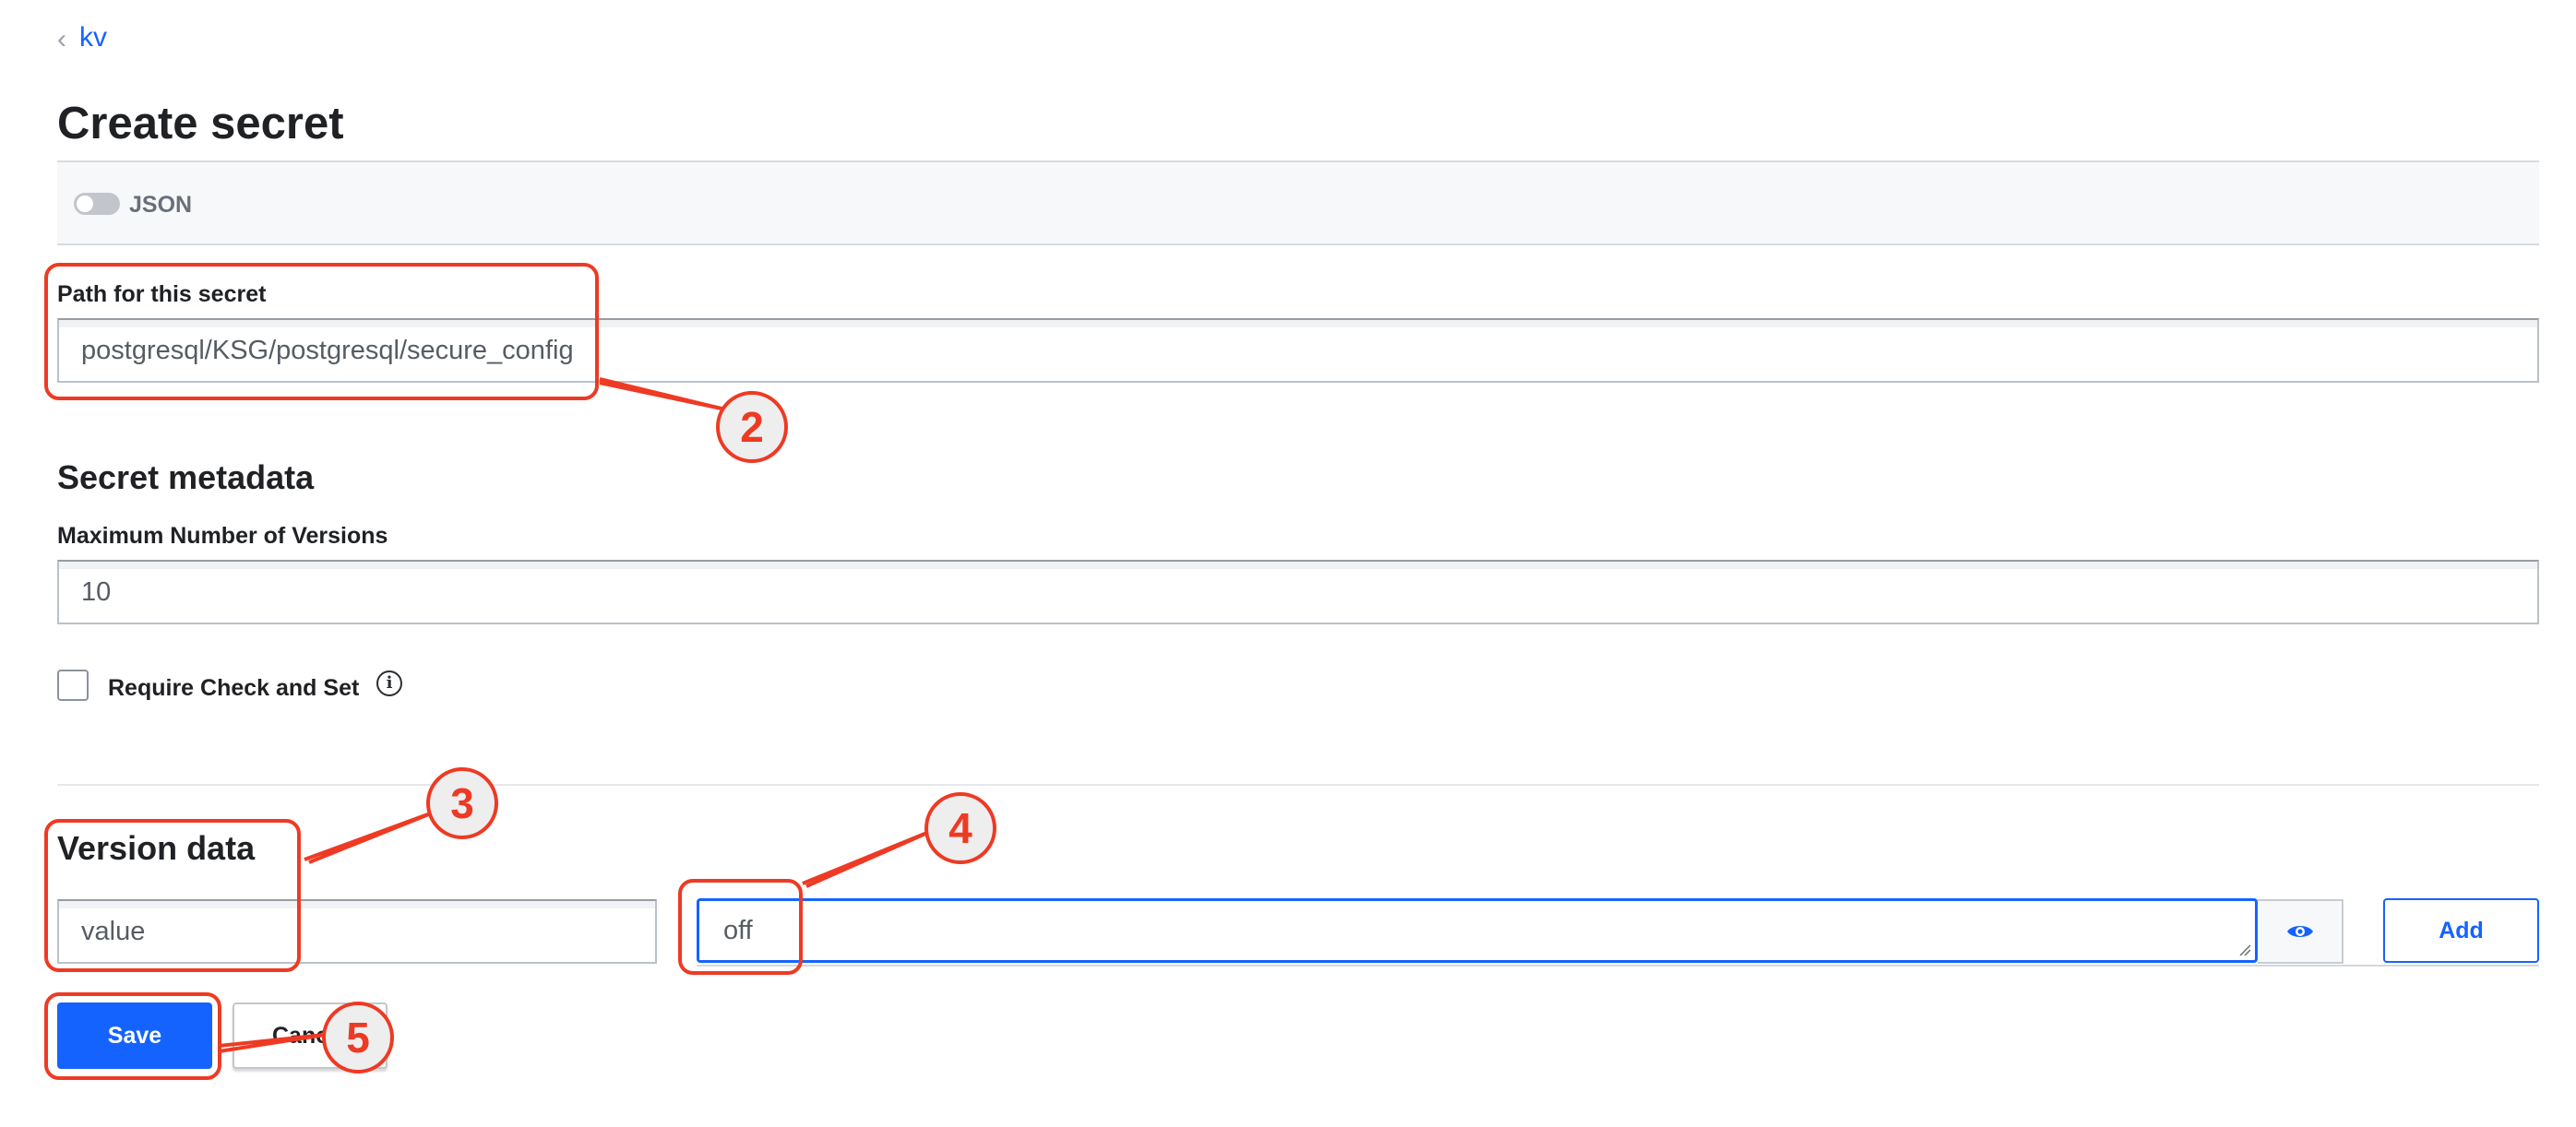 The height and width of the screenshot is (1127, 2576). What do you see at coordinates (740, 927) in the screenshot?
I see `highlight-value` at bounding box center [740, 927].